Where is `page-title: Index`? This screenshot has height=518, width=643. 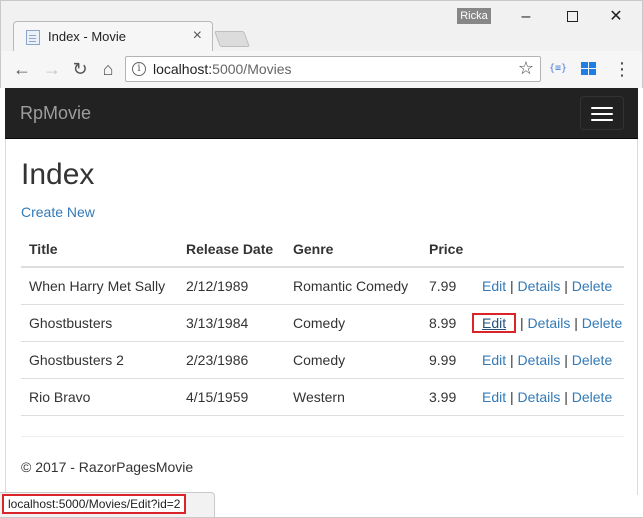 page-title: Index is located at coordinates (58, 174).